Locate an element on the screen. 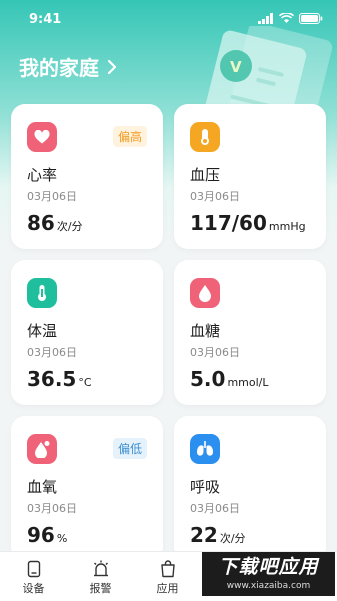 The width and height of the screenshot is (337, 601). status-icons is located at coordinates (290, 18).